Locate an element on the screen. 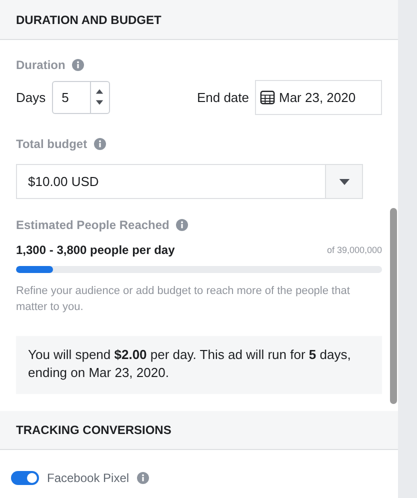 This screenshot has height=498, width=417. pixel-label: Facebook Pixel is located at coordinates (88, 478).